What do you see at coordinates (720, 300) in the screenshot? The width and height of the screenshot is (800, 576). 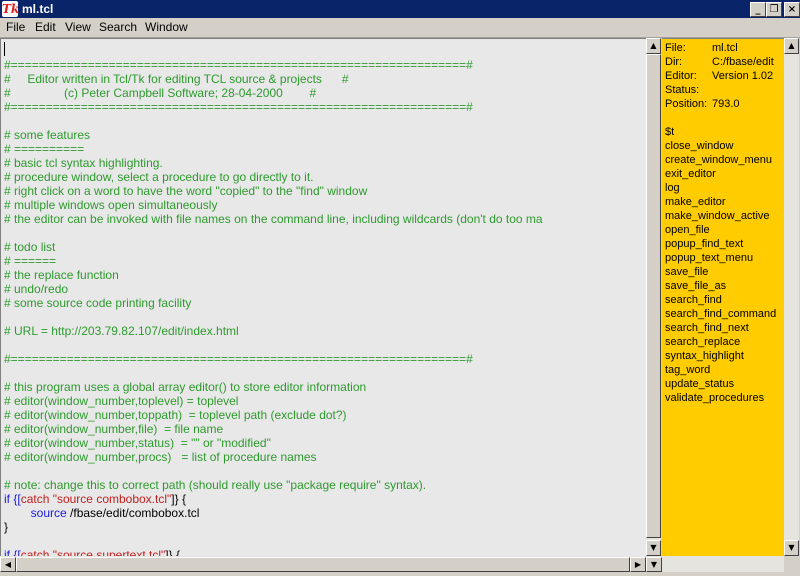 I see `procedure-item: search_find` at bounding box center [720, 300].